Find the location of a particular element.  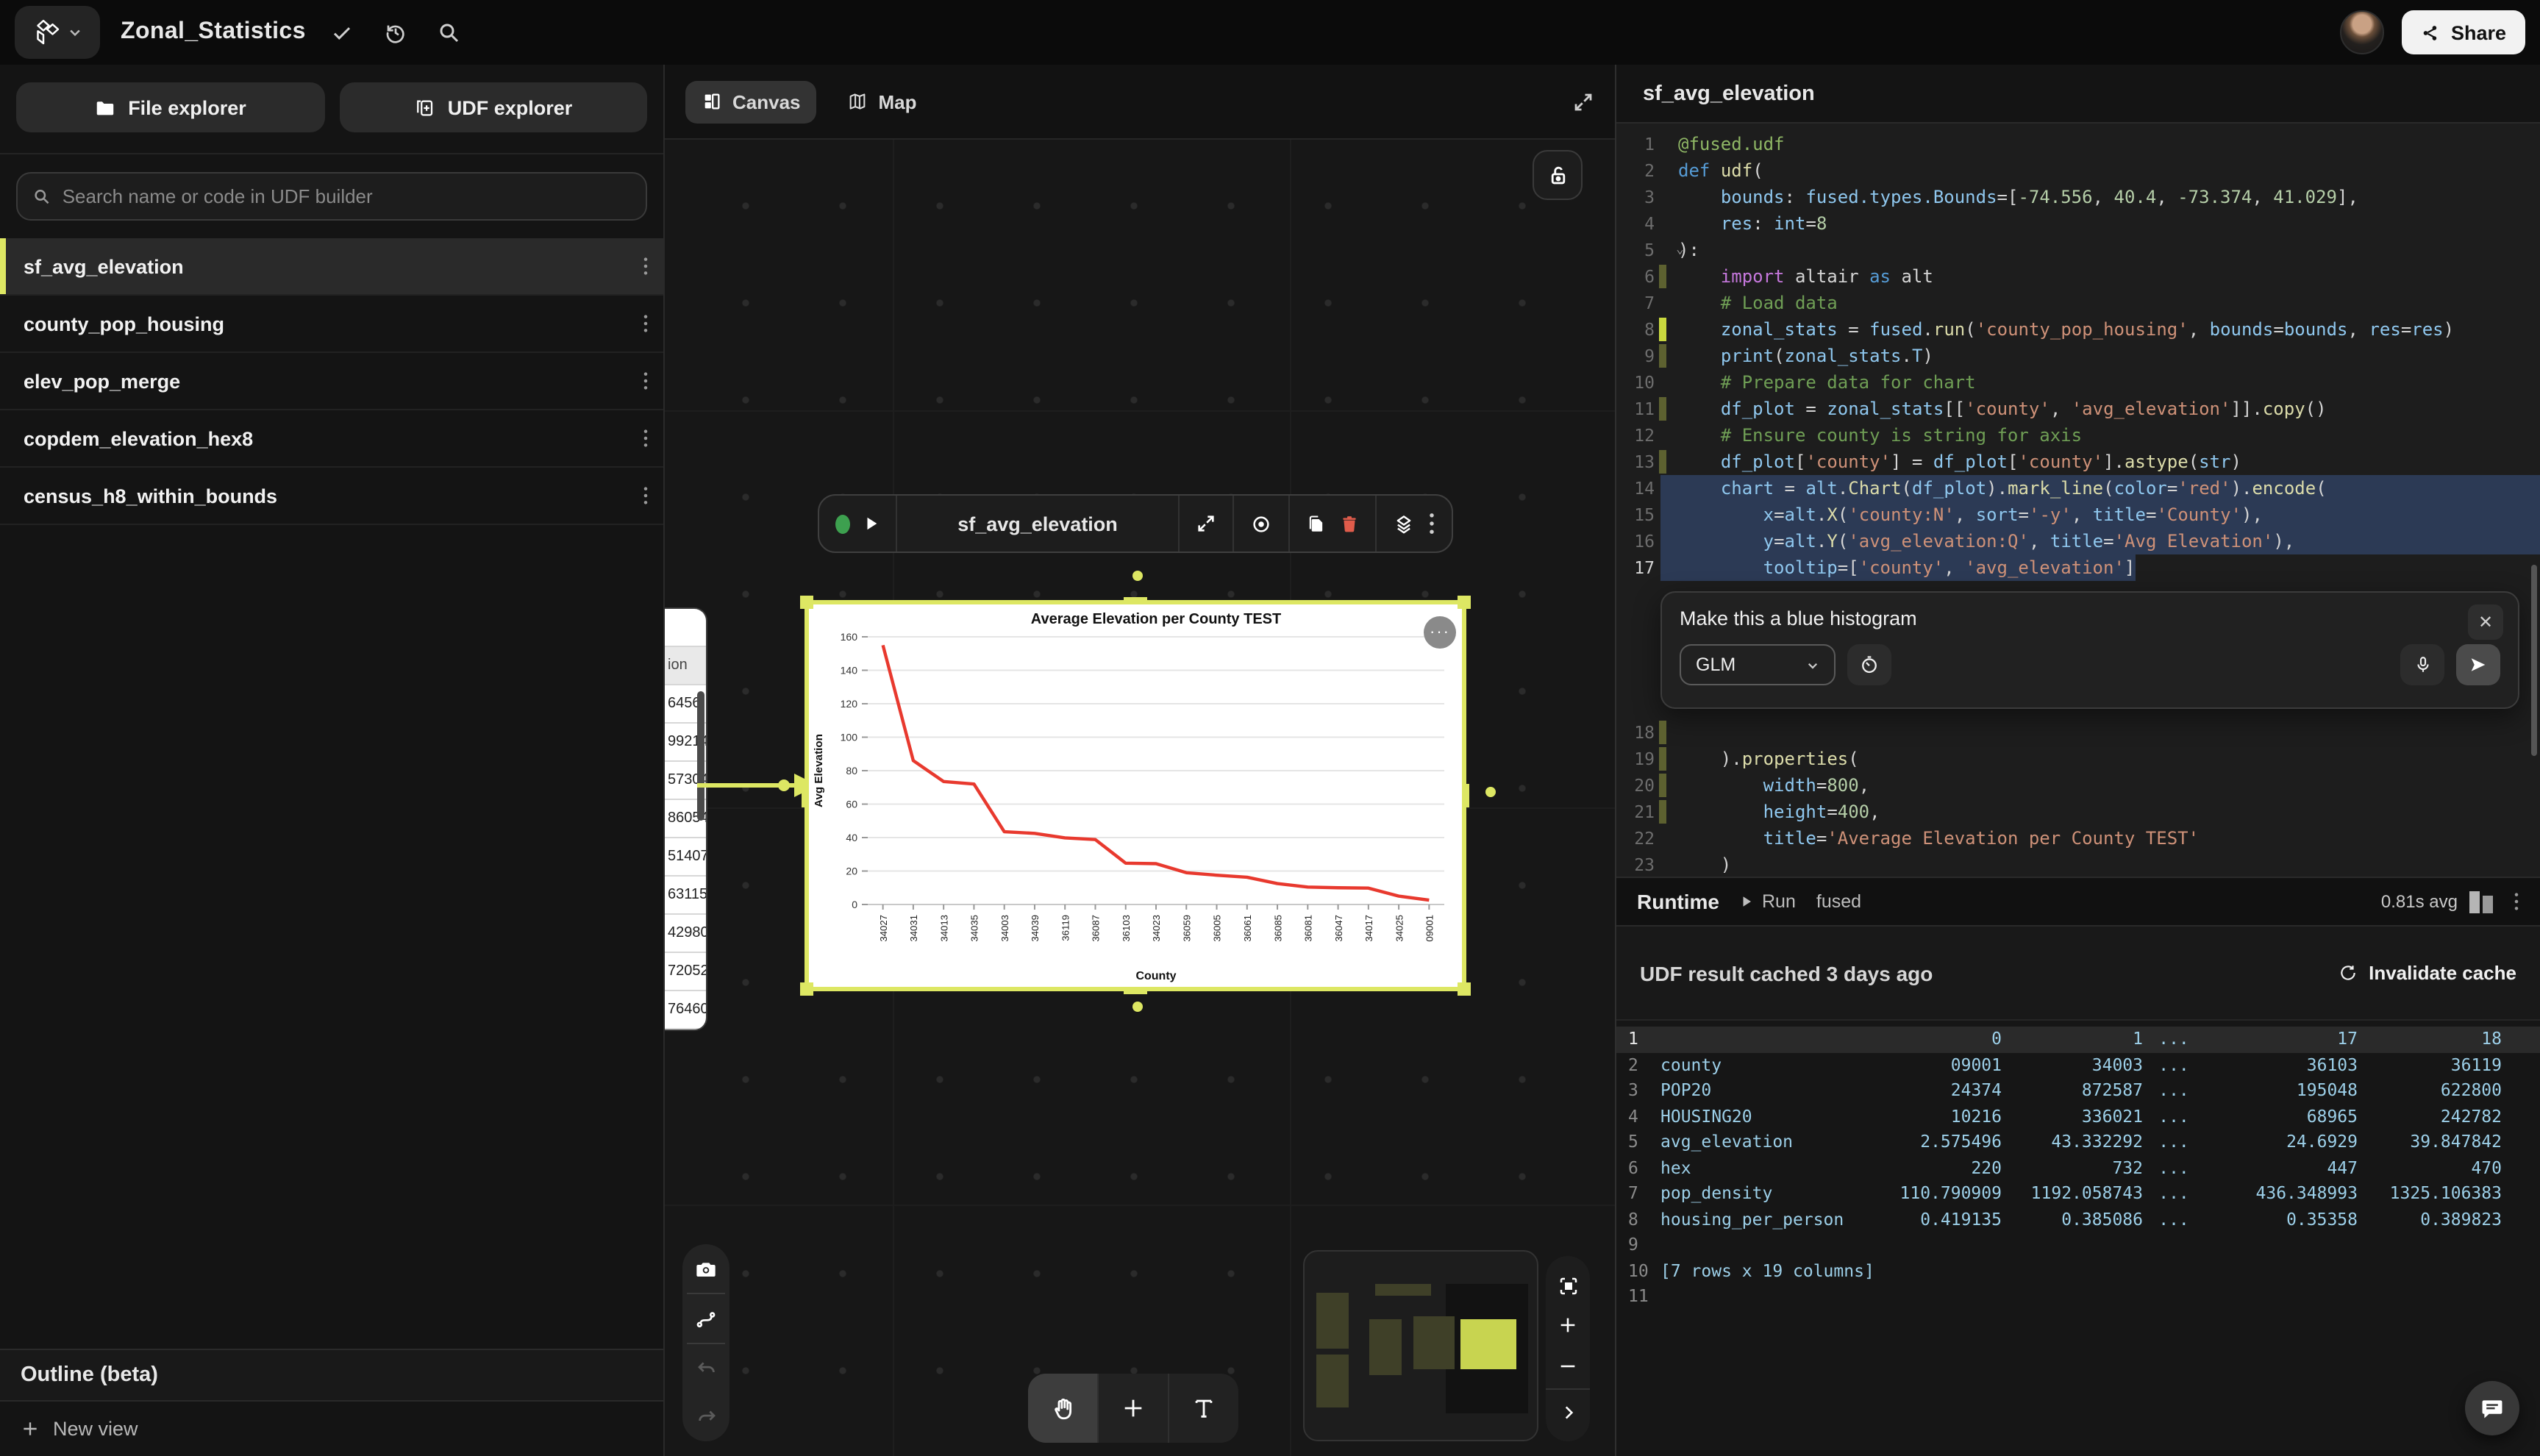

code-line-19: 19 ).properties( is located at coordinates (2078, 759).